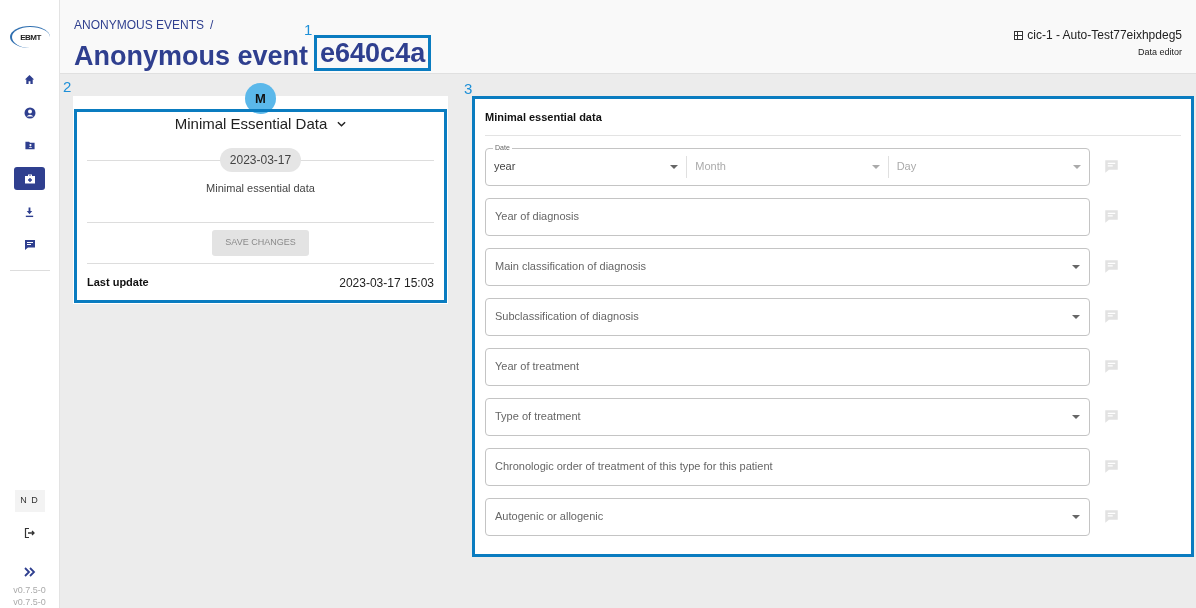  I want to click on form-title: Minimal essential data, so click(833, 122).